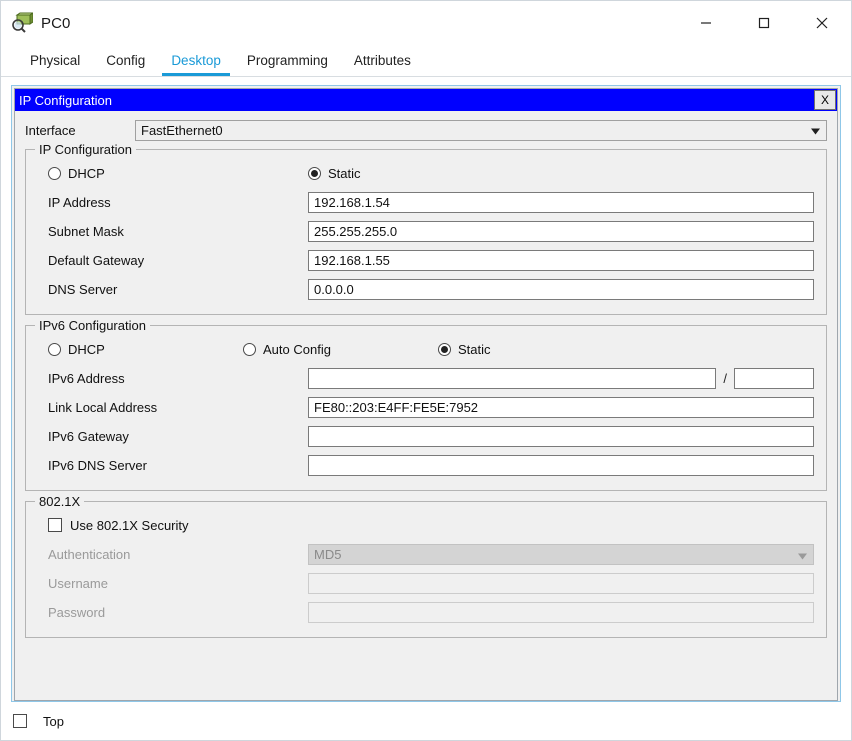 Image resolution: width=852 pixels, height=741 pixels. Describe the element at coordinates (426, 173) in the screenshot. I see `ip-mode-radio-row: DHCP Static` at that location.